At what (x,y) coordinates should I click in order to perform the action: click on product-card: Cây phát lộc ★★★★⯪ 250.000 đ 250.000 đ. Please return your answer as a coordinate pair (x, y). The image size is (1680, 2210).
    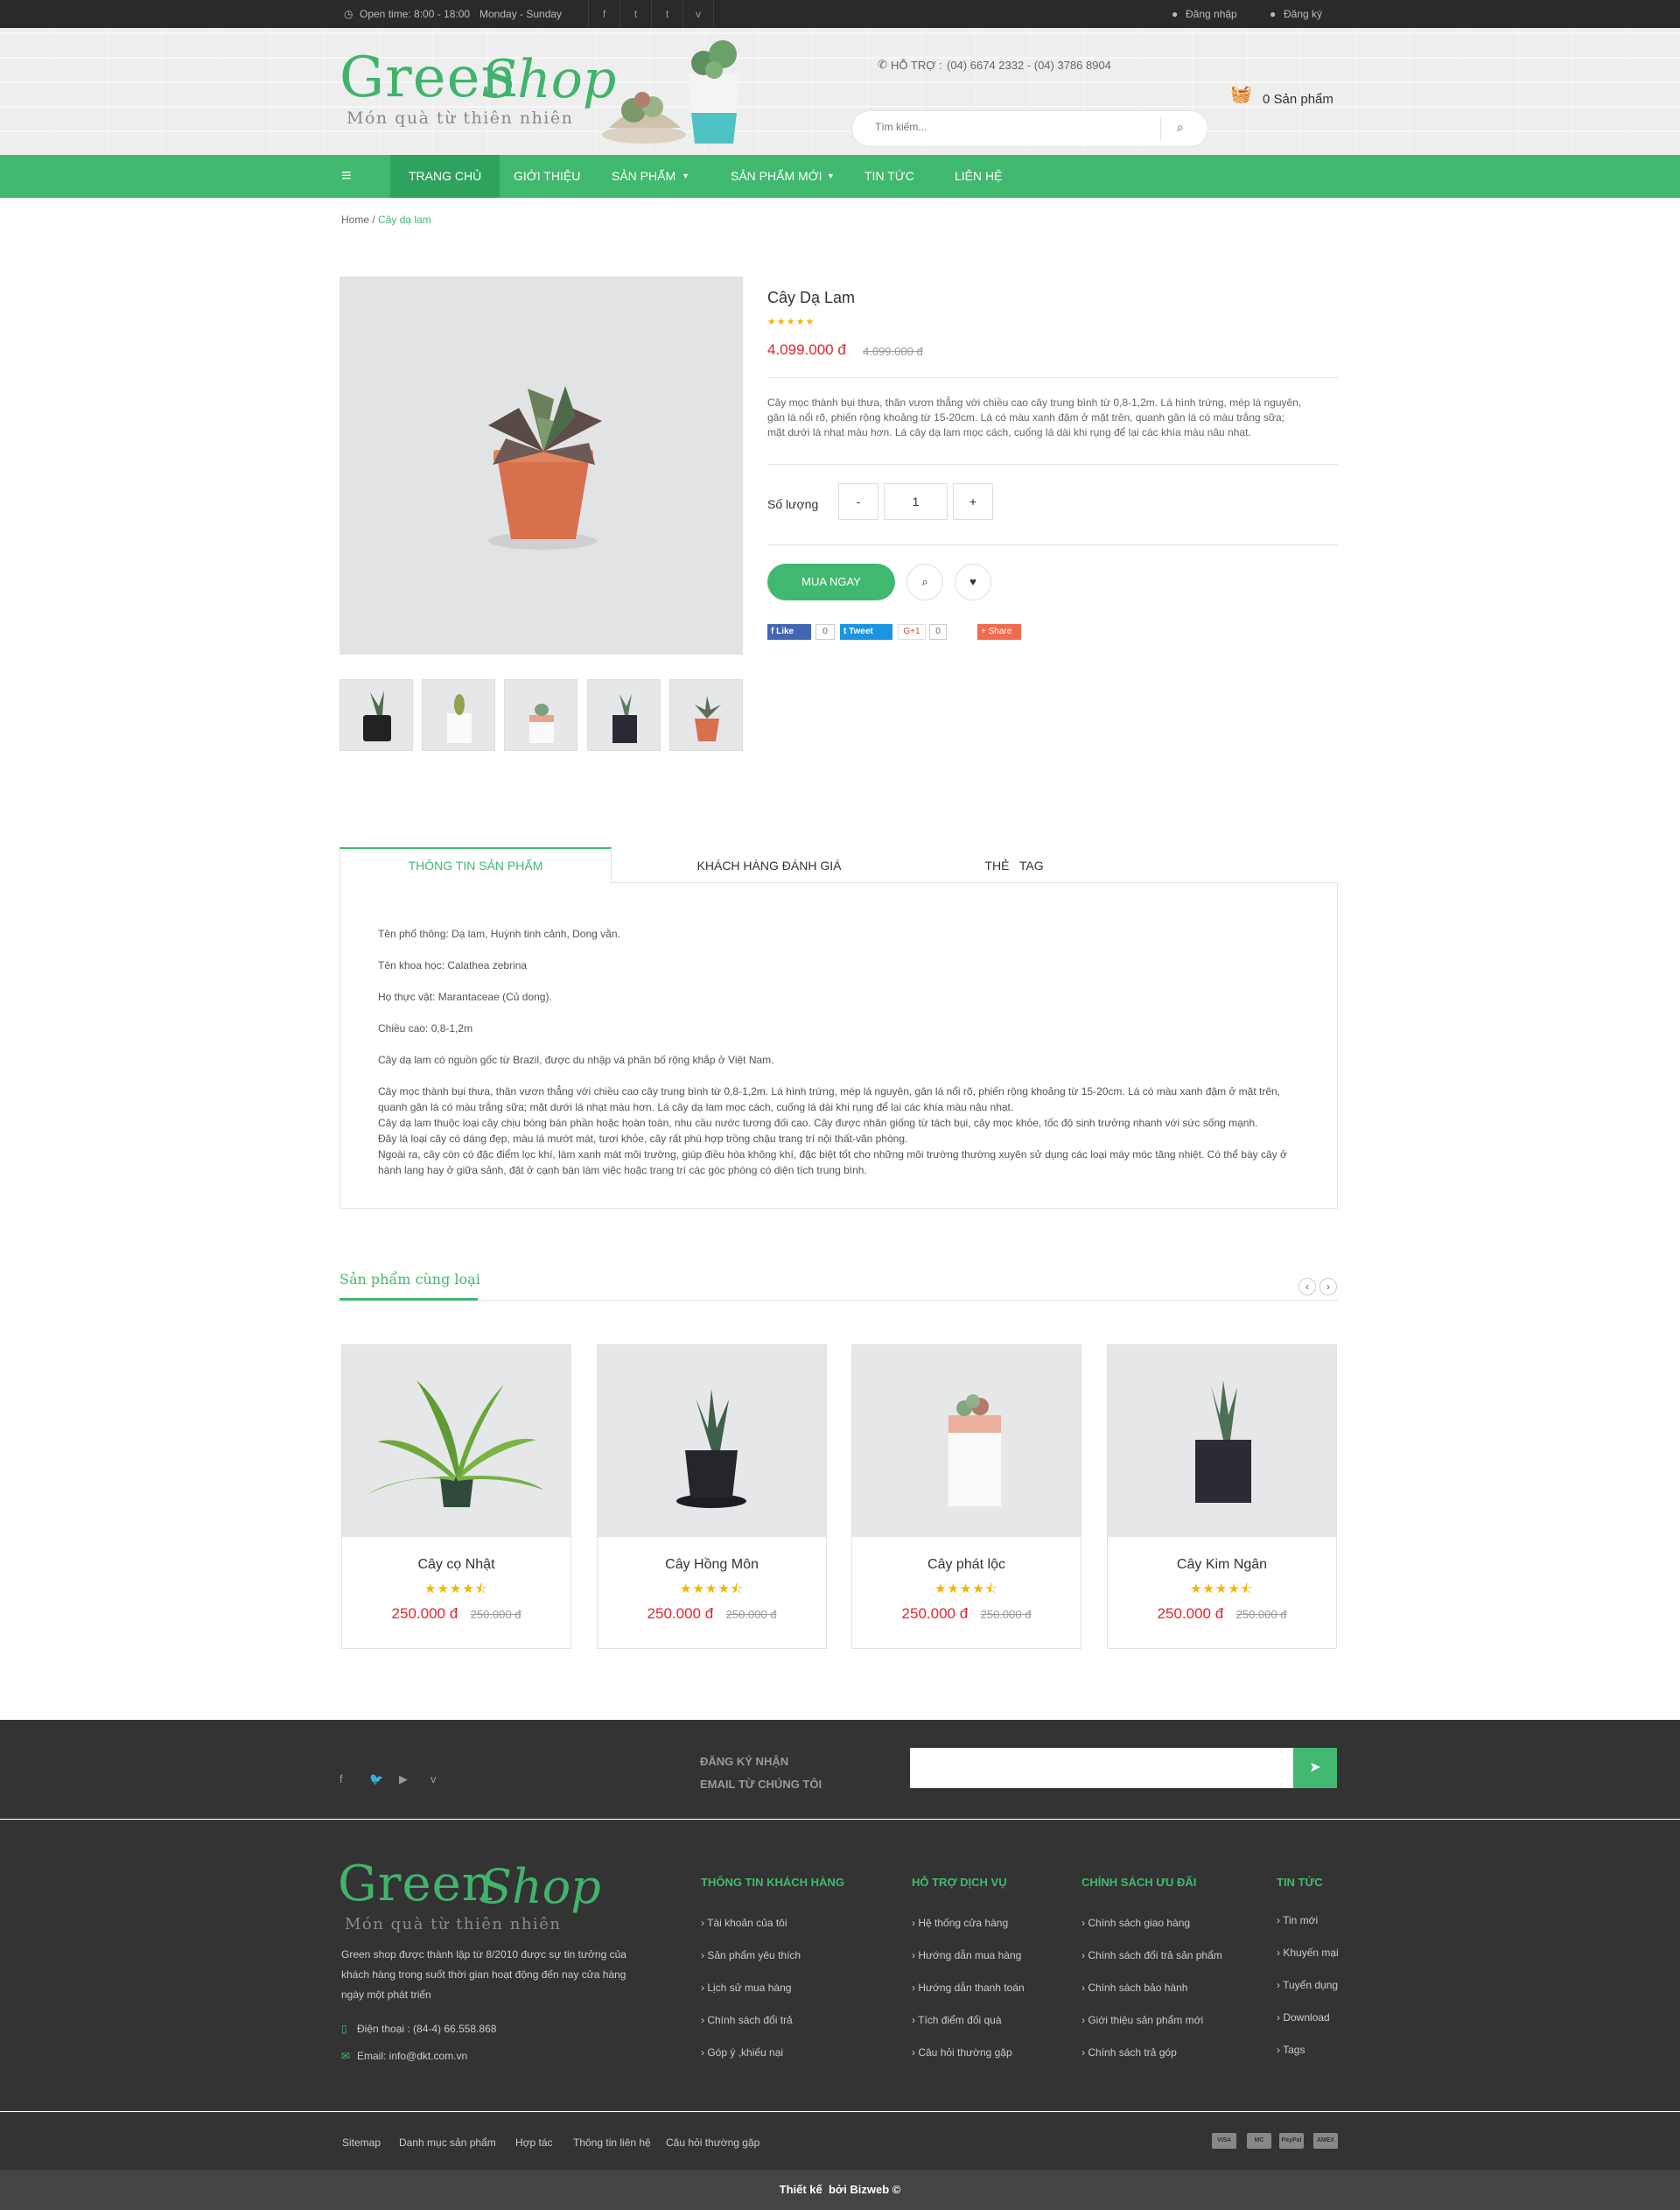
    Looking at the image, I should click on (966, 1496).